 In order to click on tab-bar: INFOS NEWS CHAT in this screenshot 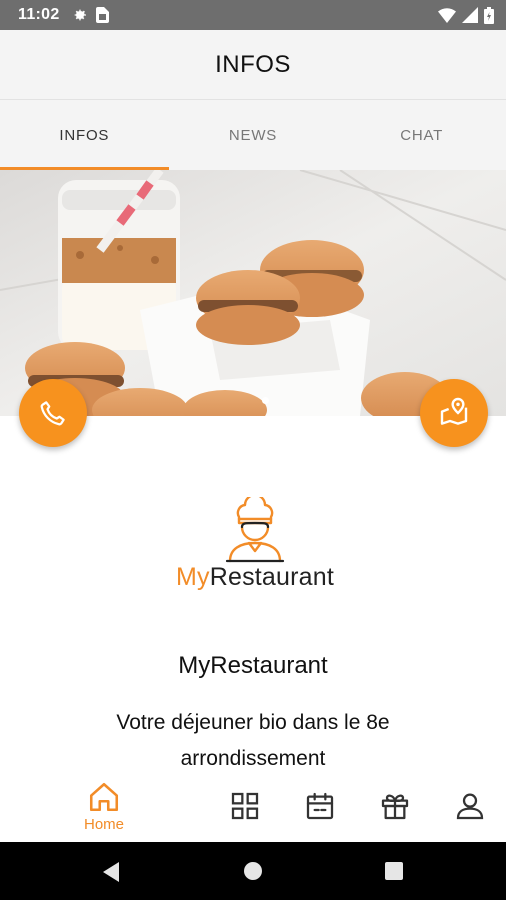, I will do `click(253, 135)`.